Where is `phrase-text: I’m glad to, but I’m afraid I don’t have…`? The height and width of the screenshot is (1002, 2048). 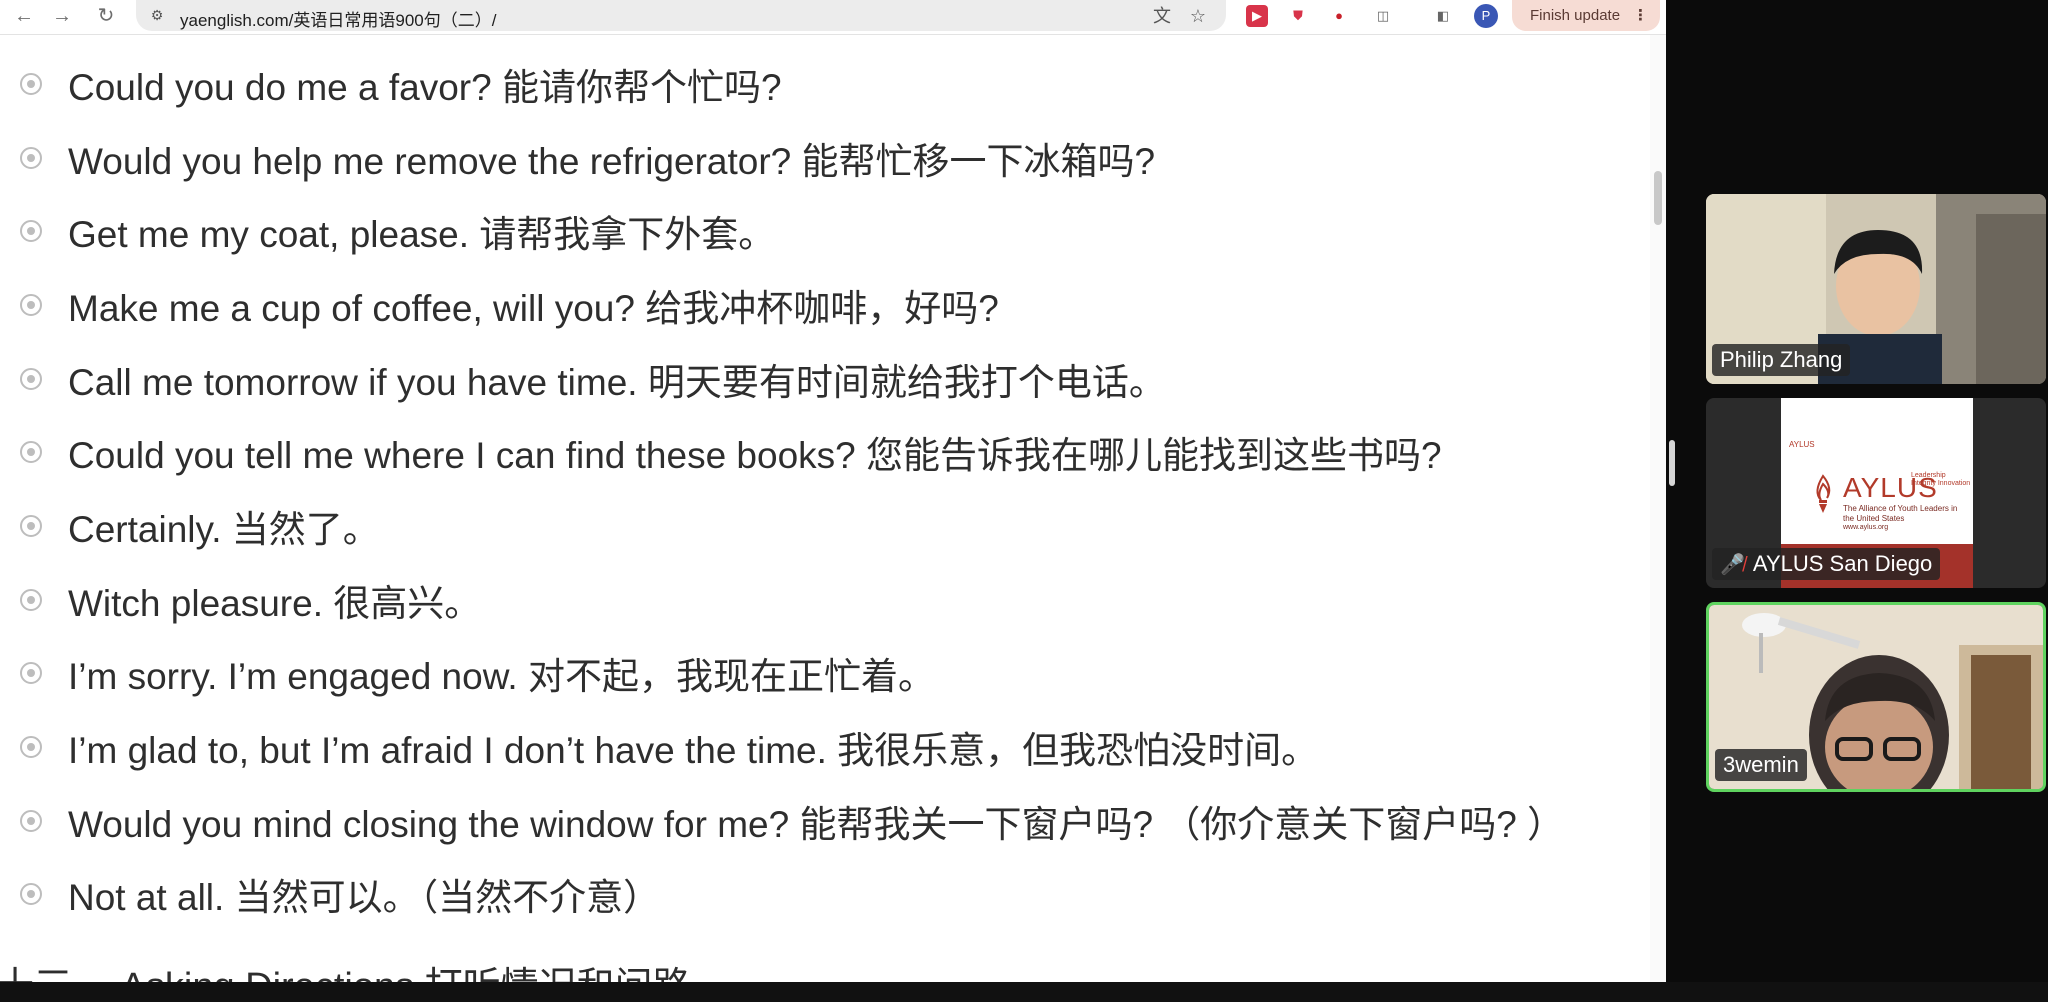 phrase-text: I’m glad to, but I’m afraid I don’t have… is located at coordinates (693, 750).